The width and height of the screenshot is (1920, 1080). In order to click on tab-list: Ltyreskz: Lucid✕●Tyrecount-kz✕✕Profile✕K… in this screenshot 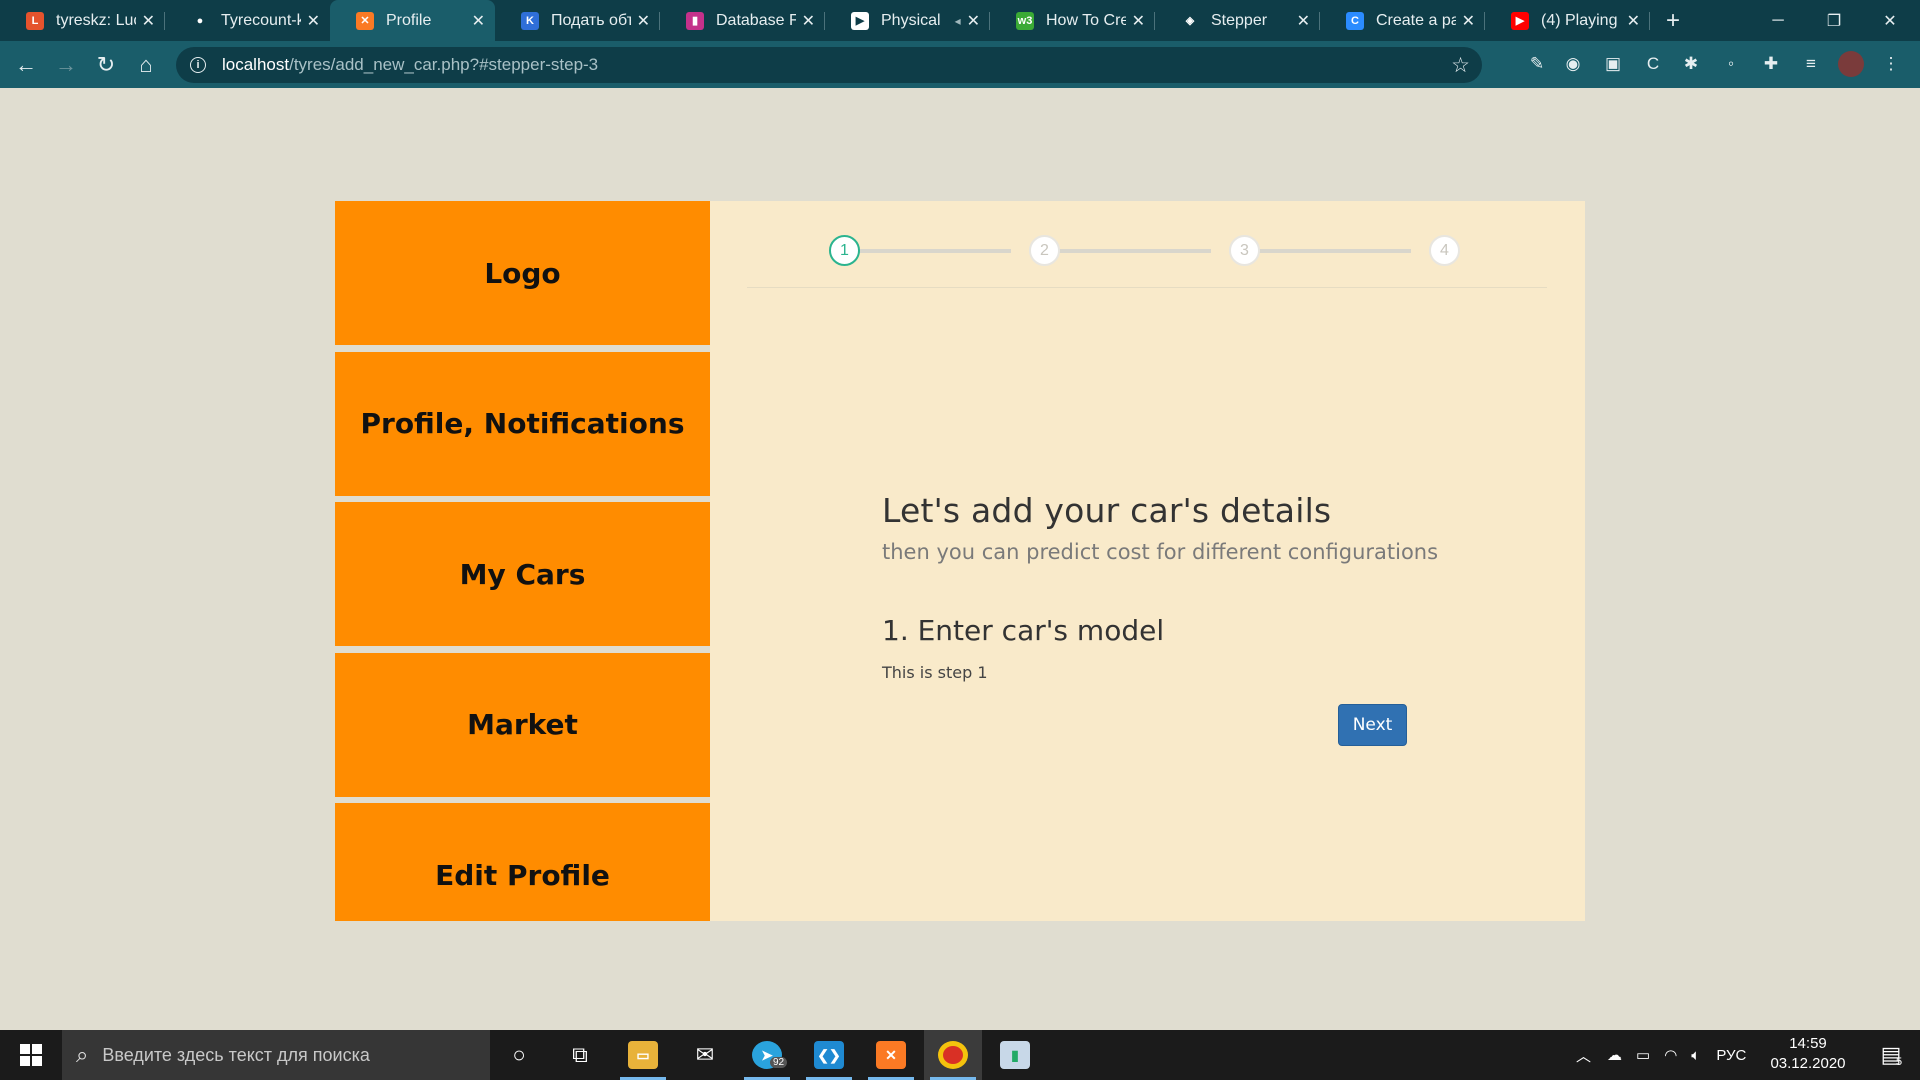, I will do `click(825, 20)`.